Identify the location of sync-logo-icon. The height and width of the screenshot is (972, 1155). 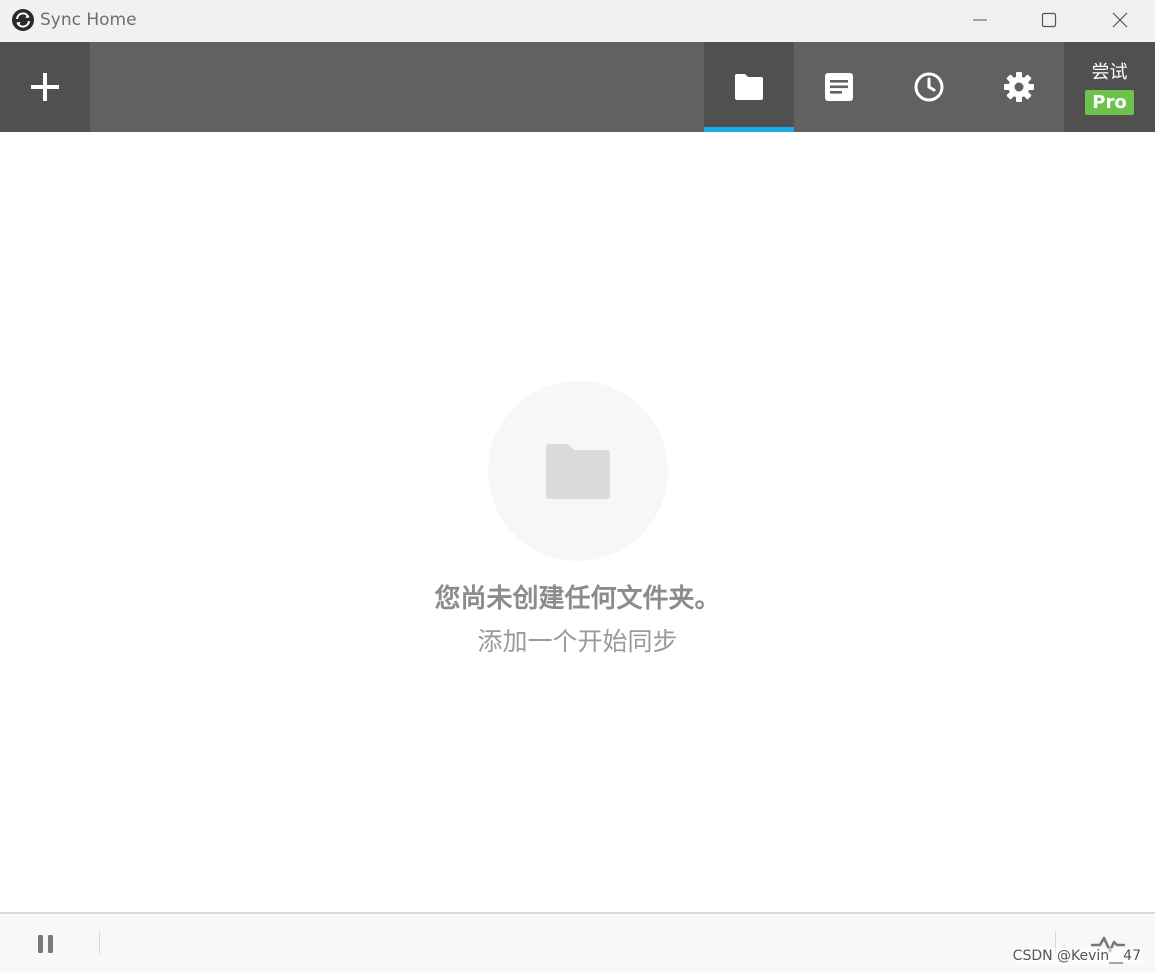
(23, 20).